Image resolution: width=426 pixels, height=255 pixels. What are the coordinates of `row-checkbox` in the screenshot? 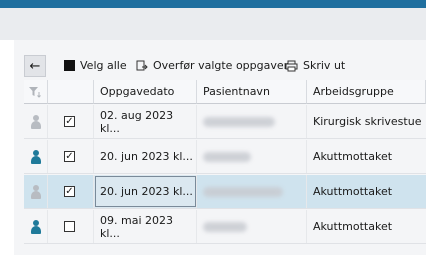 It's located at (69, 226).